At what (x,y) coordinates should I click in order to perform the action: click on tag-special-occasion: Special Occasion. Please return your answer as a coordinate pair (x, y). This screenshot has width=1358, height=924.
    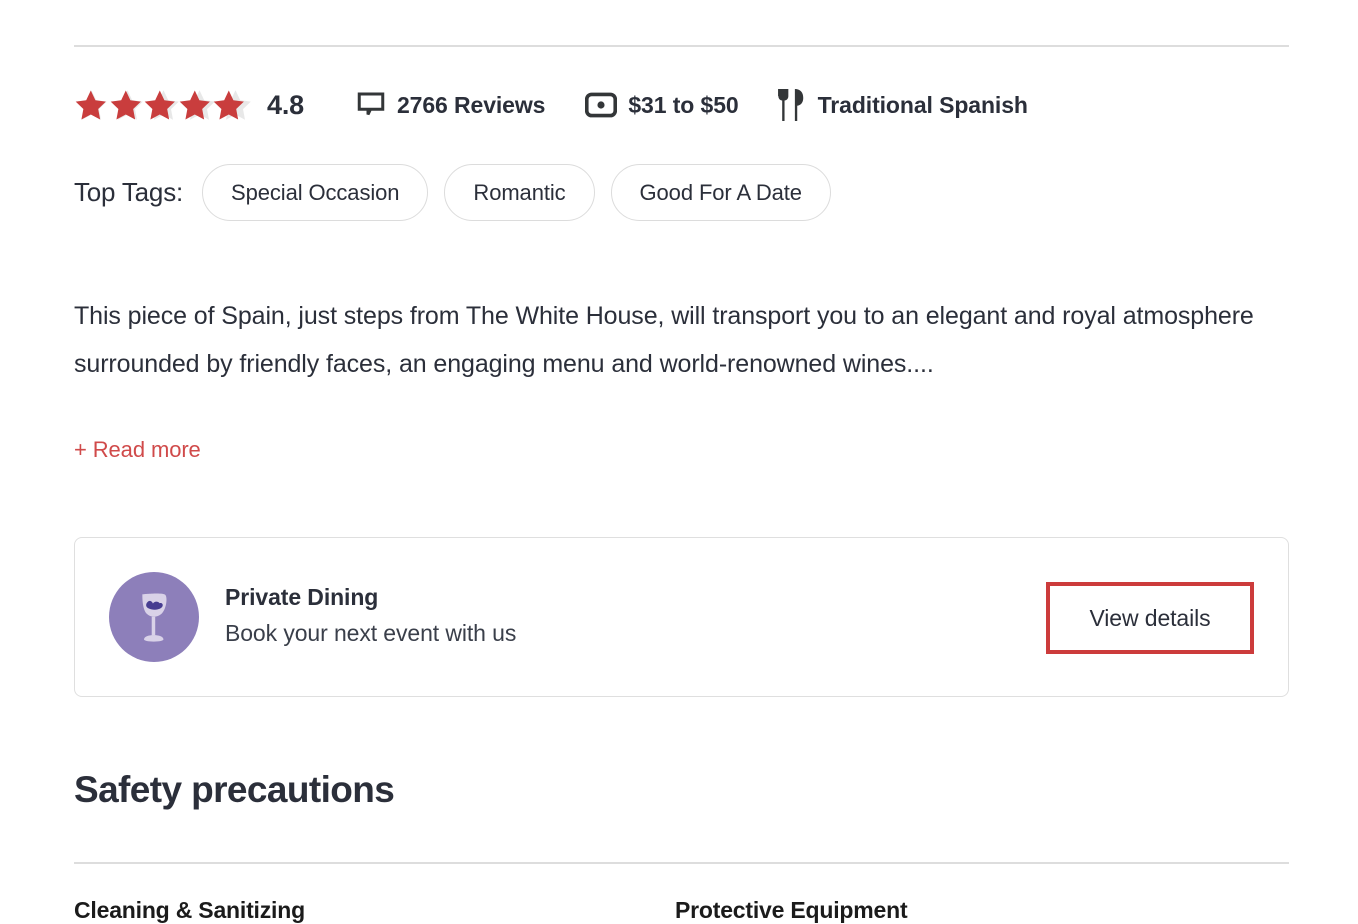
    Looking at the image, I should click on (315, 192).